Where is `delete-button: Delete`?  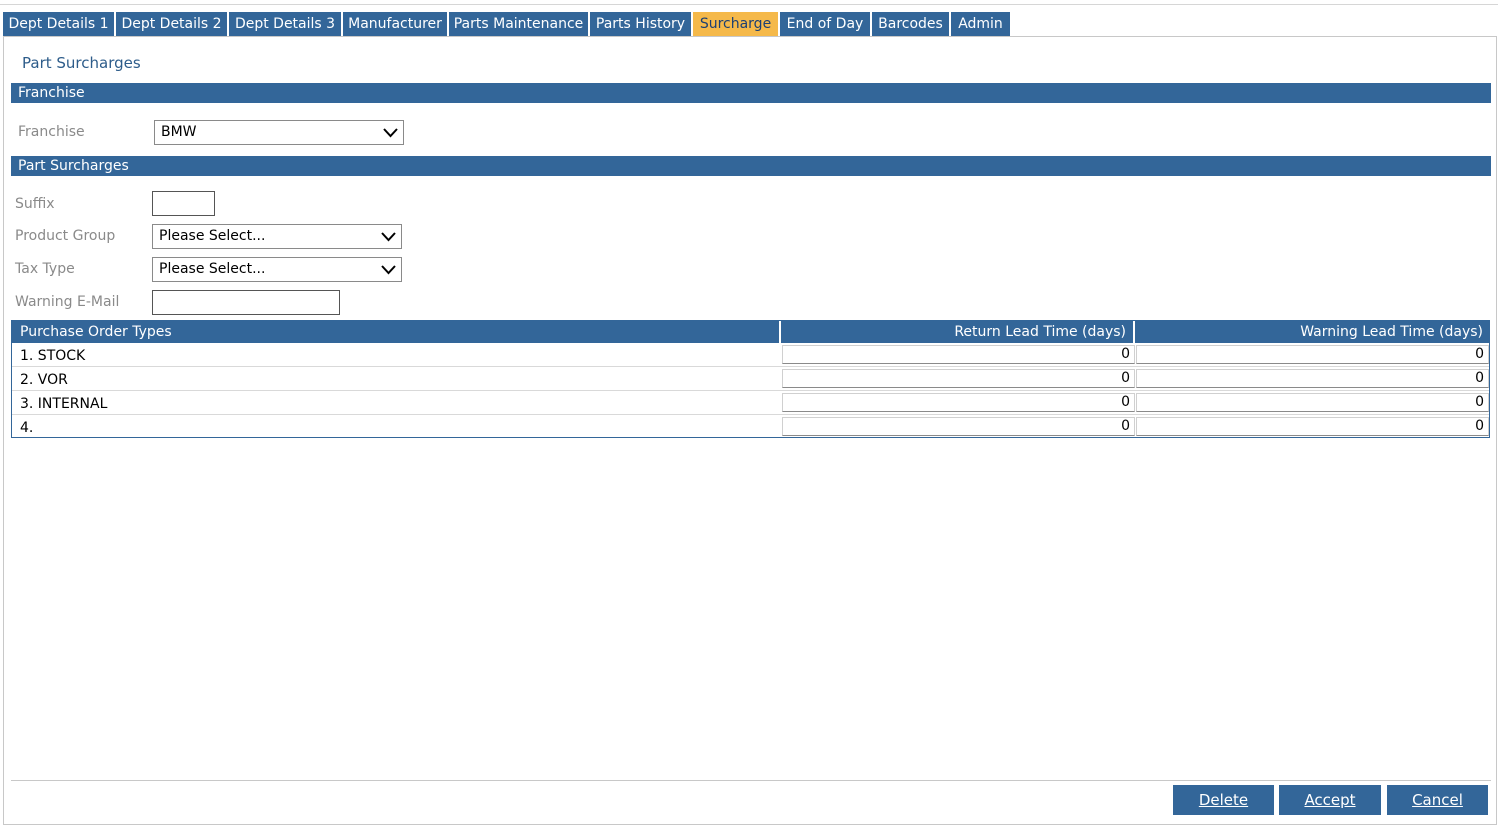 delete-button: Delete is located at coordinates (1223, 800).